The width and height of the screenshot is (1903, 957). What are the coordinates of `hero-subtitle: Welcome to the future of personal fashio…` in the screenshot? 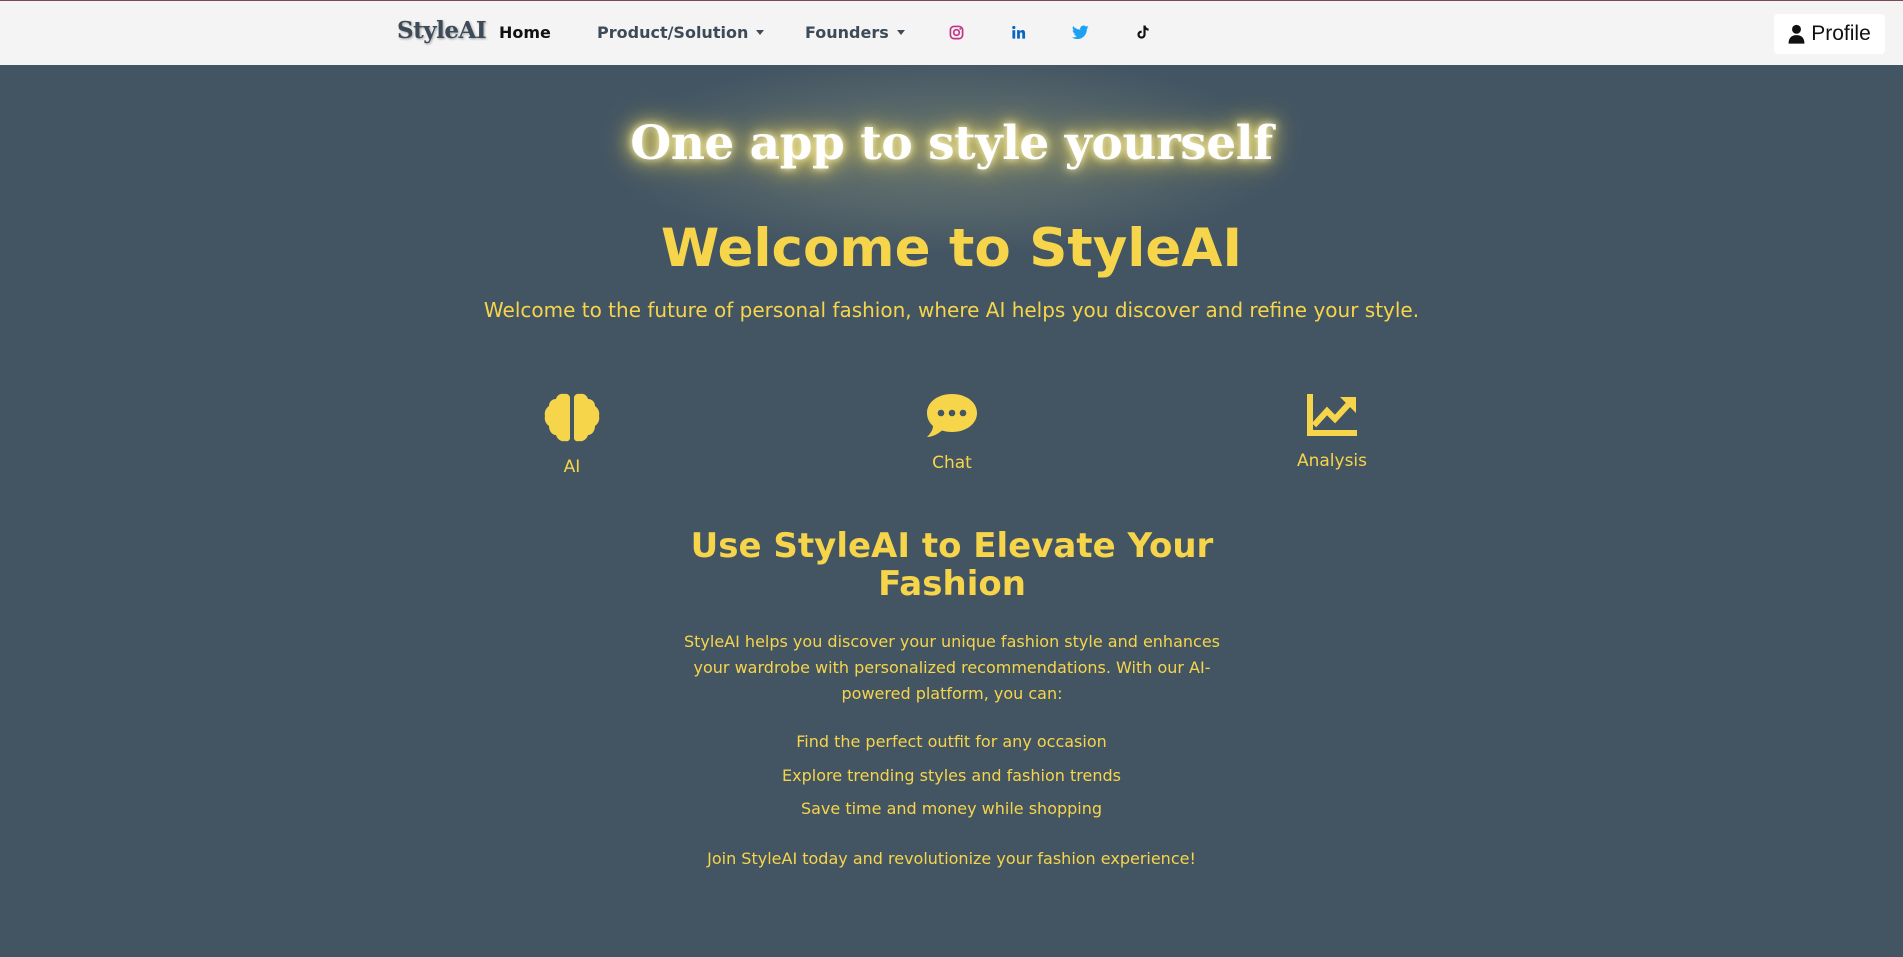 It's located at (951, 310).